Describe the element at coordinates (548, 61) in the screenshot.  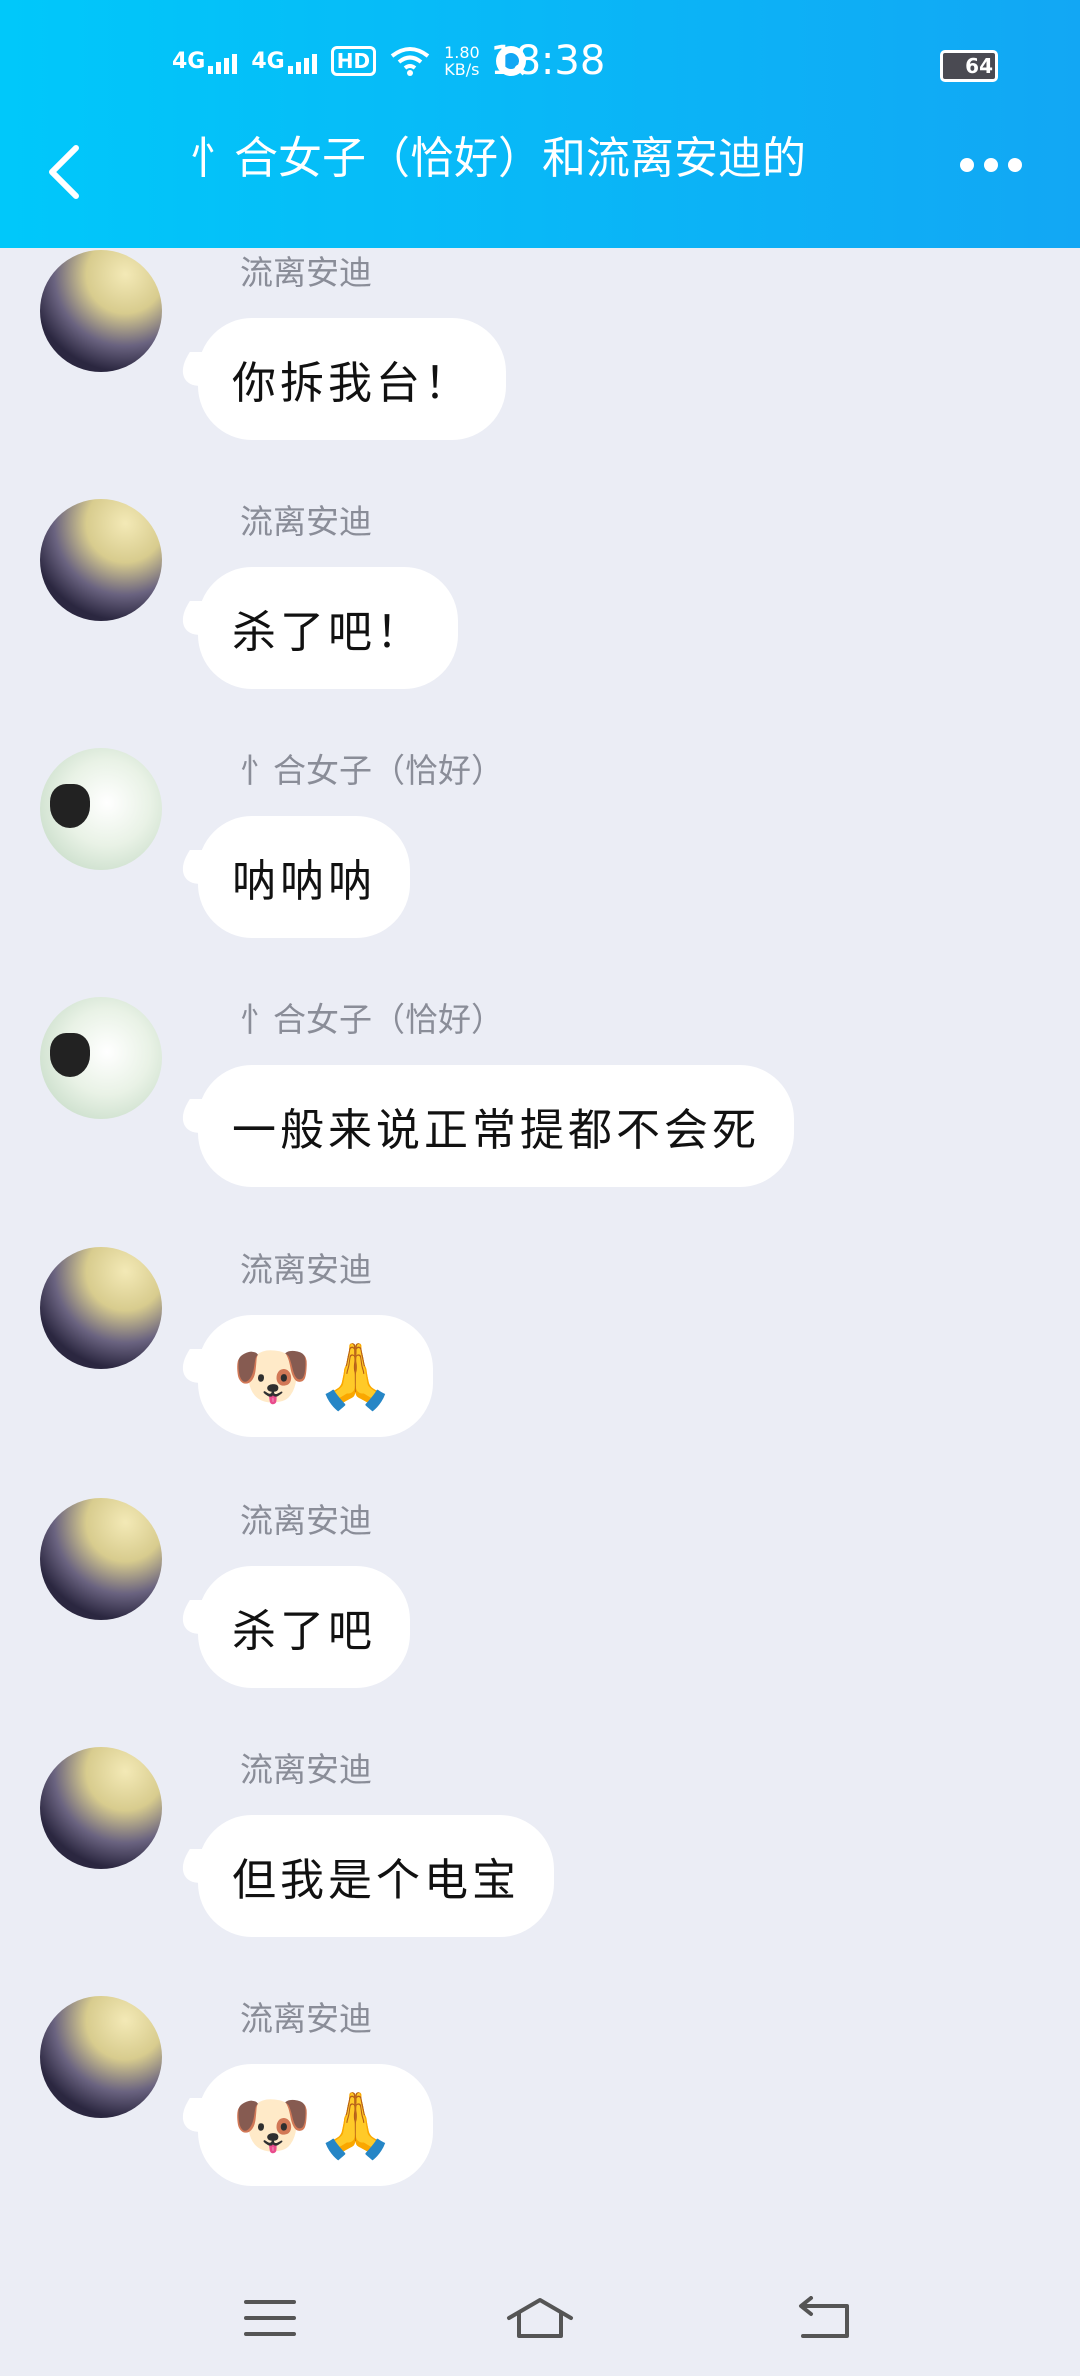
I see `clock: 18:38` at that location.